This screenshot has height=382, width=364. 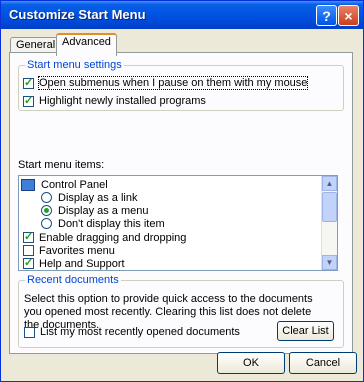 What do you see at coordinates (28, 236) in the screenshot?
I see `enable-dragging-checkbox` at bounding box center [28, 236].